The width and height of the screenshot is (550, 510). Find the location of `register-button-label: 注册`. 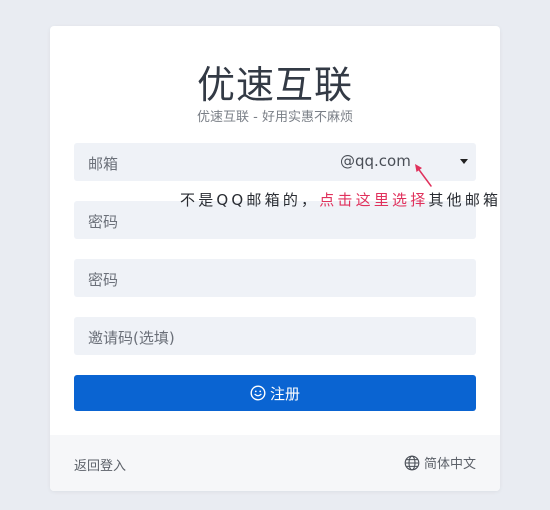

register-button-label: 注册 is located at coordinates (284, 393).